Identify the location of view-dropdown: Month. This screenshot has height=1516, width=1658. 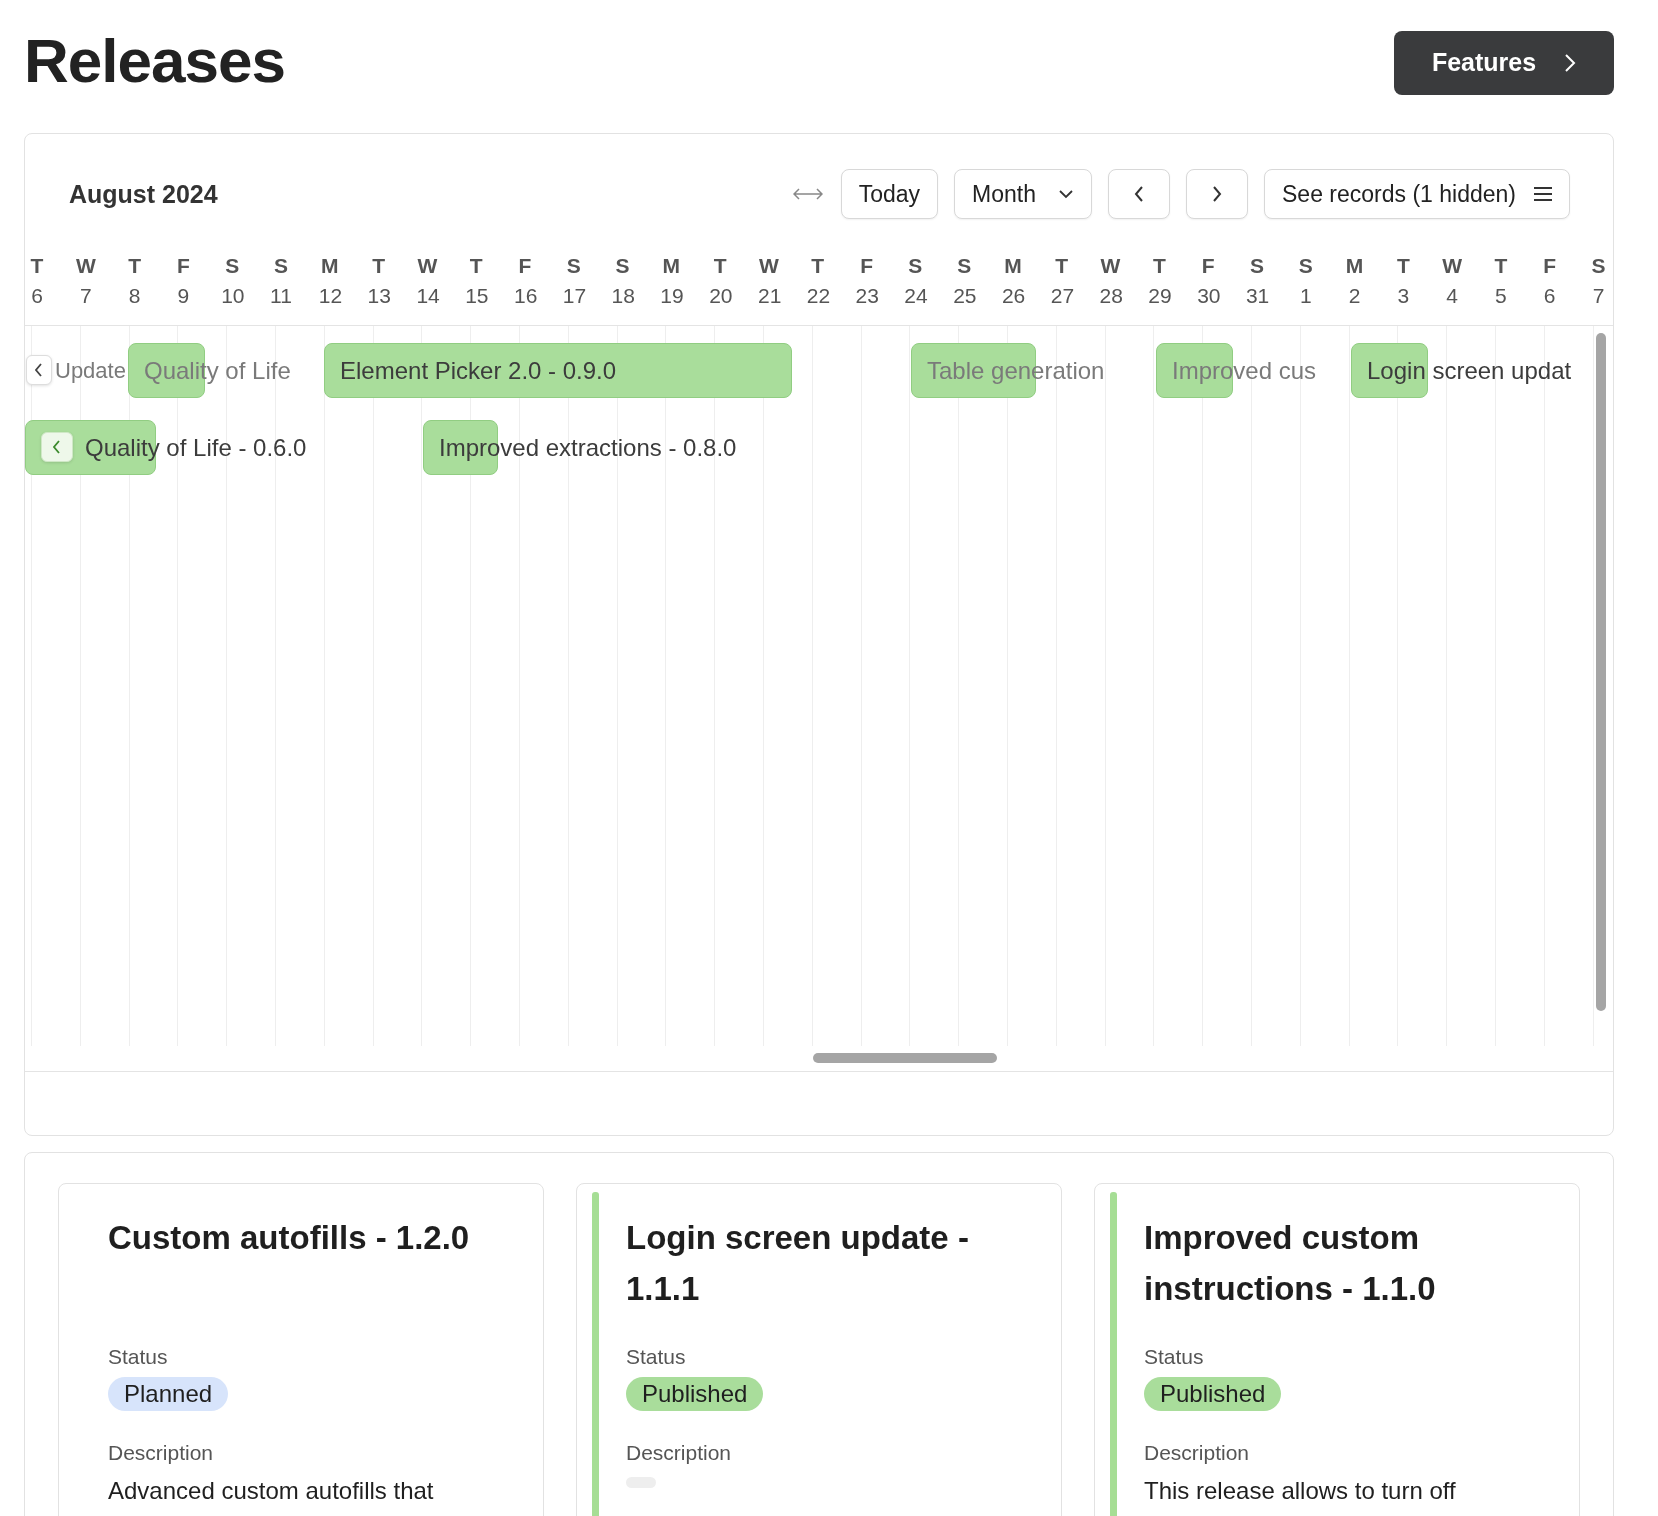
(1023, 194).